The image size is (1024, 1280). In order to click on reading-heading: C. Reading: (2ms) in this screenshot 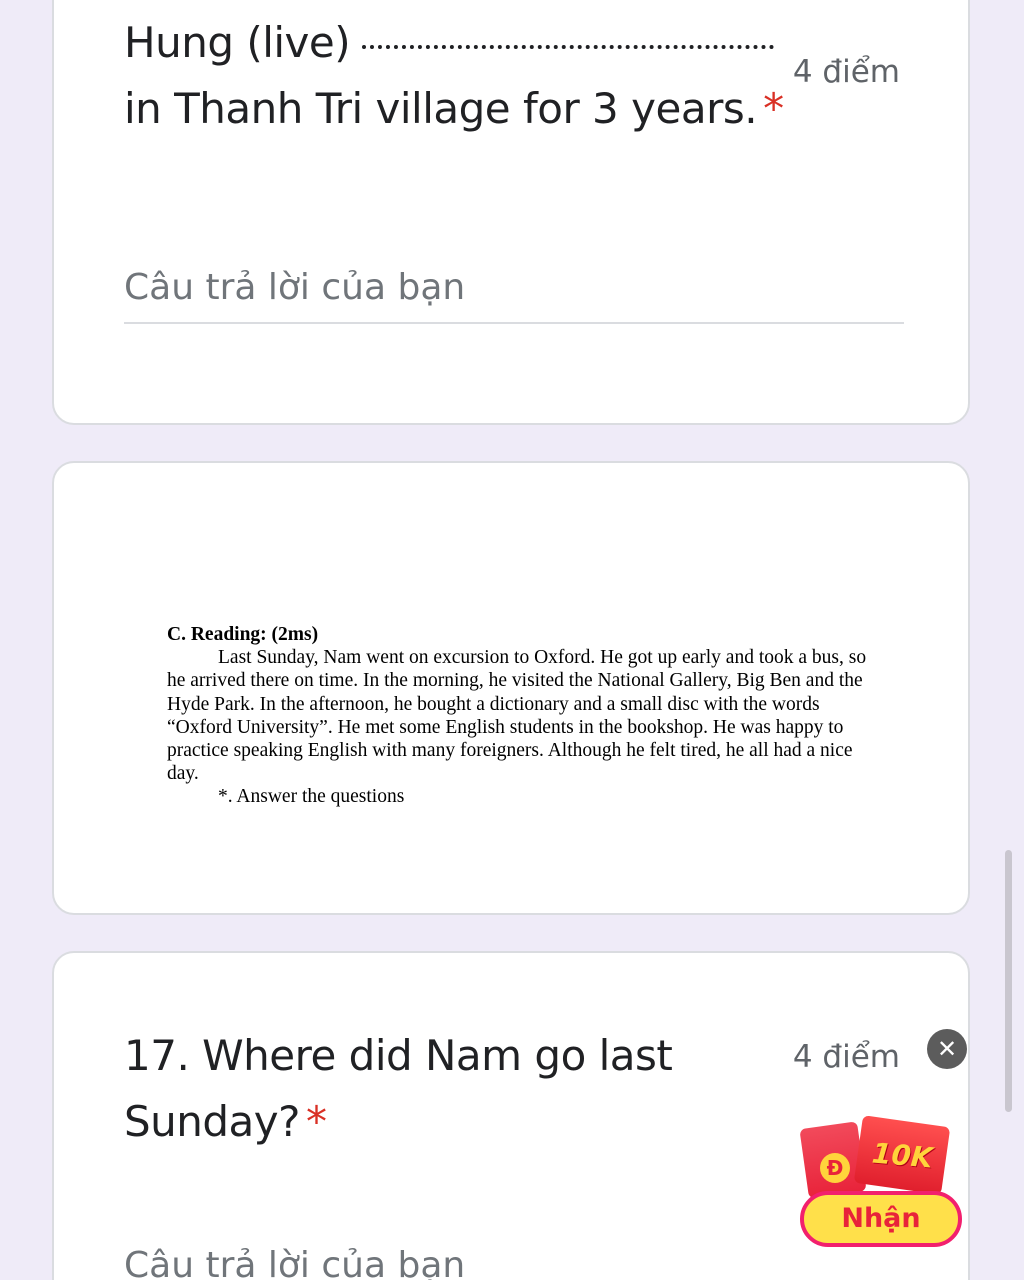, I will do `click(243, 634)`.